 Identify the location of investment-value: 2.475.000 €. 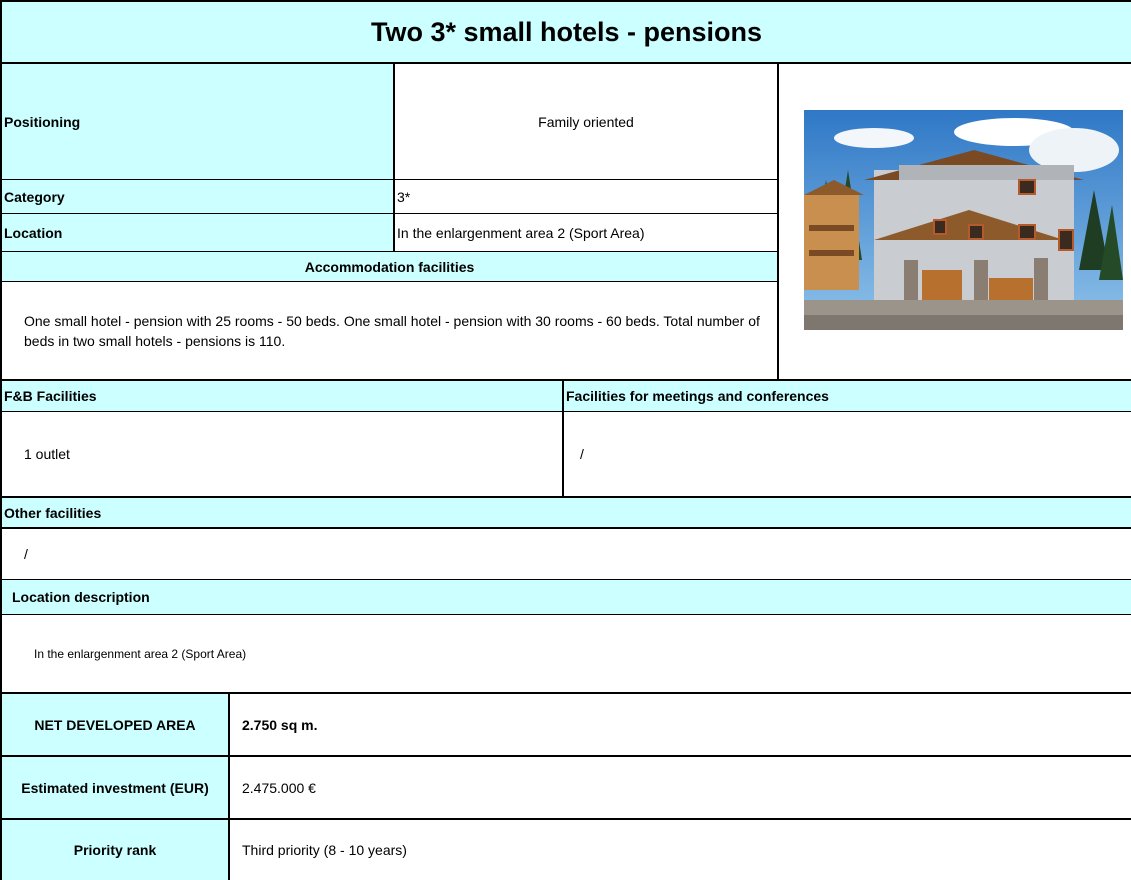
(680, 788).